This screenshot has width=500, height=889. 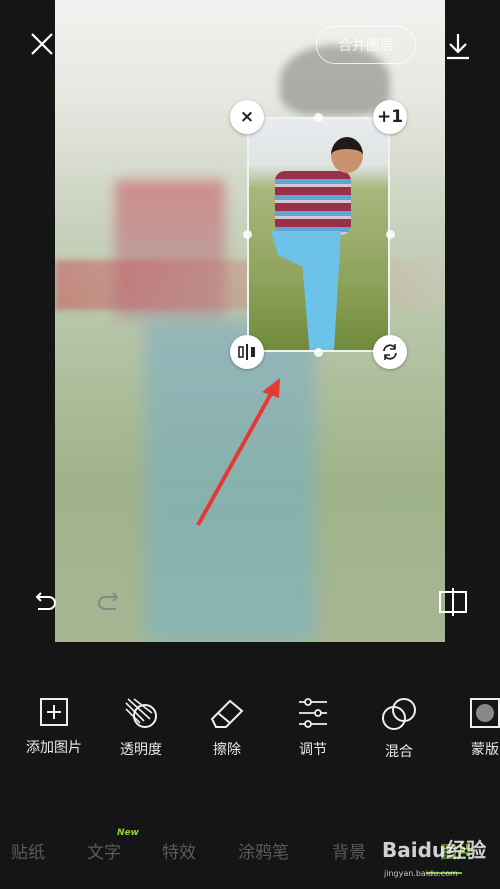 What do you see at coordinates (485, 713) in the screenshot?
I see `mask-icon` at bounding box center [485, 713].